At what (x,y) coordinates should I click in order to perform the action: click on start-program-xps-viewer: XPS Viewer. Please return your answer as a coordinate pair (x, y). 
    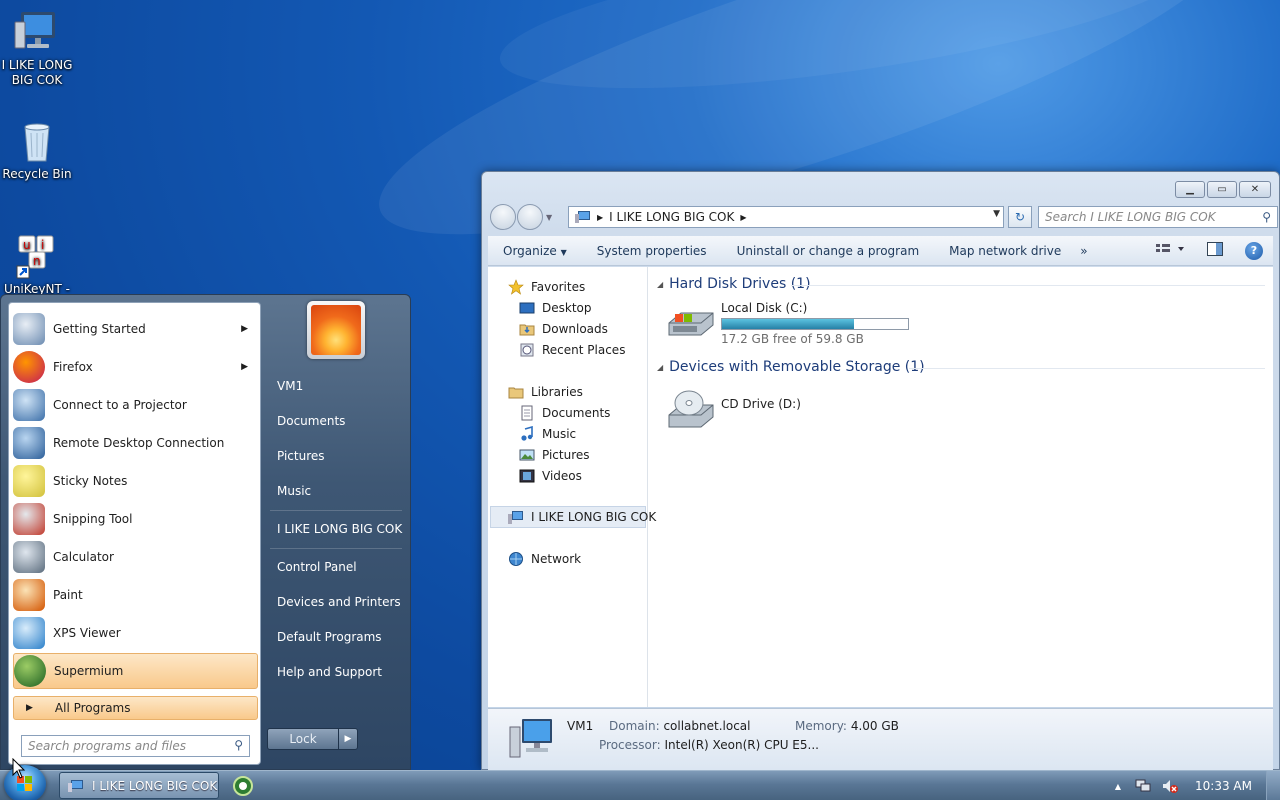
    Looking at the image, I should click on (135, 633).